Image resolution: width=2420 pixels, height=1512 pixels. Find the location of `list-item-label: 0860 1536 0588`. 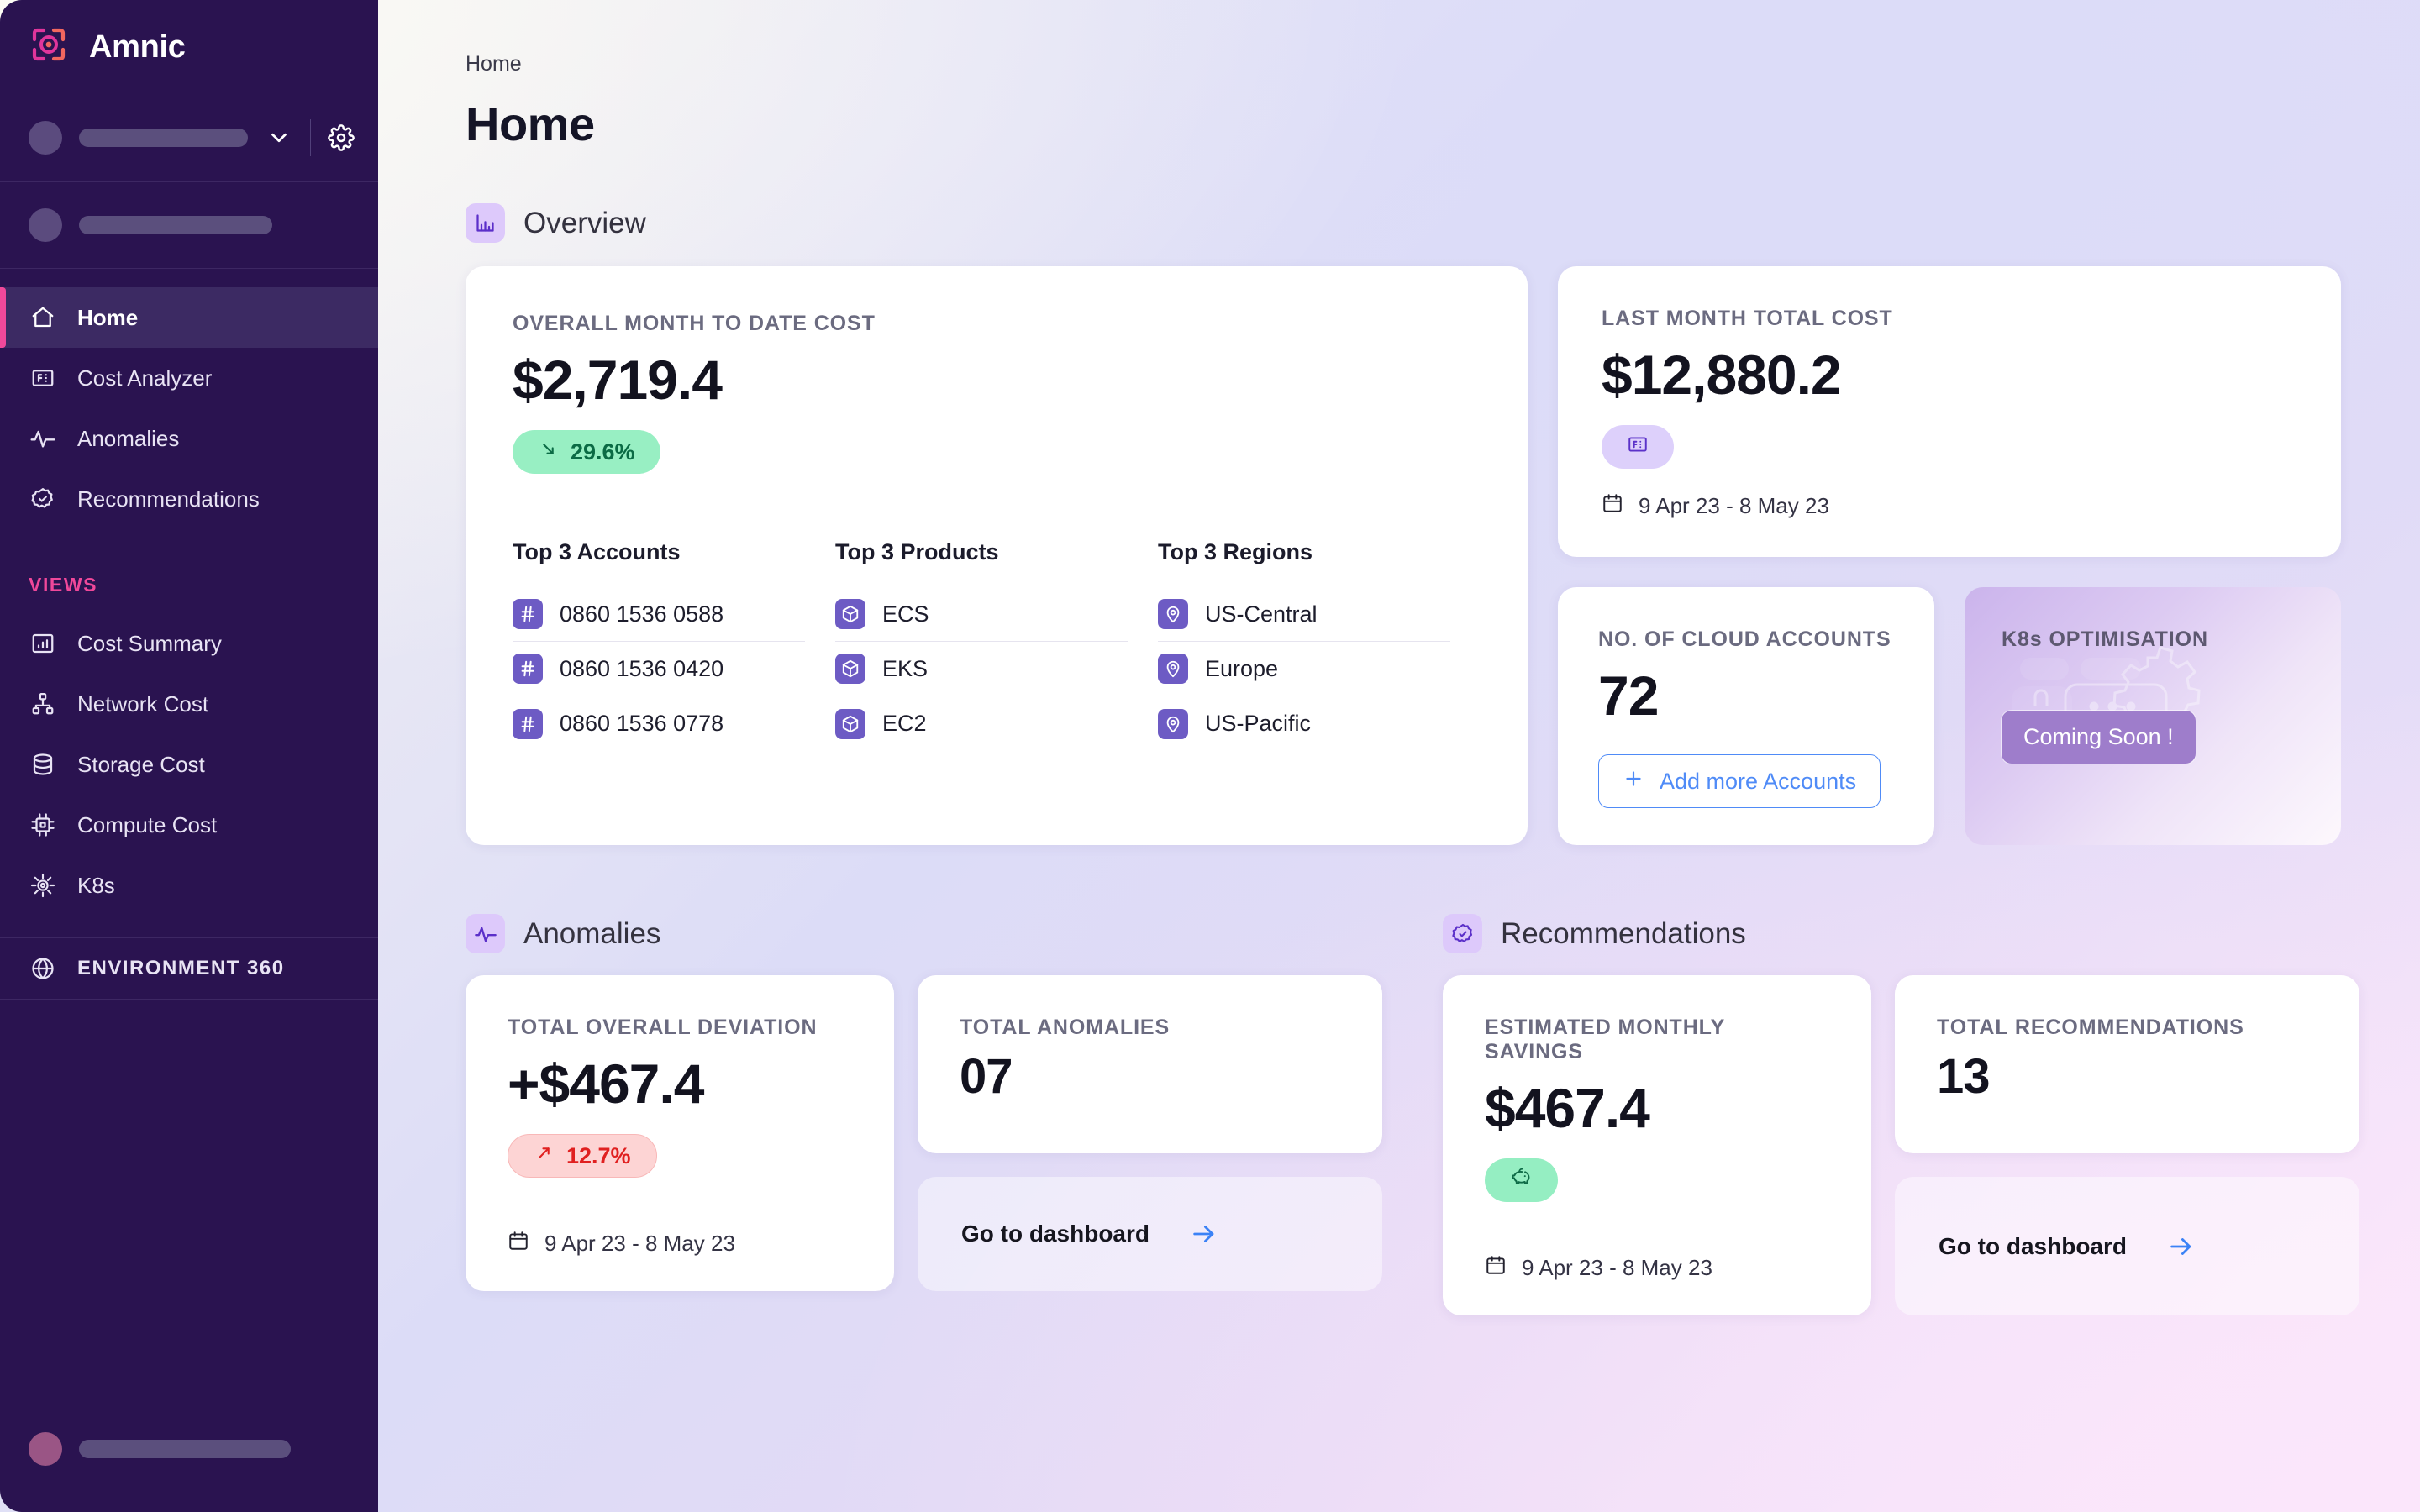

list-item-label: 0860 1536 0588 is located at coordinates (642, 614).